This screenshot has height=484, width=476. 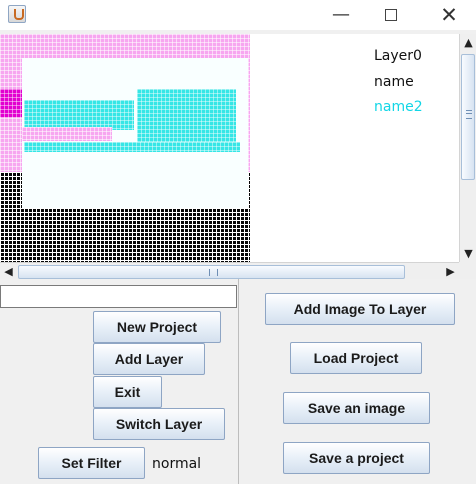 I want to click on switch-layer-button: Switch Layer, so click(x=159, y=424).